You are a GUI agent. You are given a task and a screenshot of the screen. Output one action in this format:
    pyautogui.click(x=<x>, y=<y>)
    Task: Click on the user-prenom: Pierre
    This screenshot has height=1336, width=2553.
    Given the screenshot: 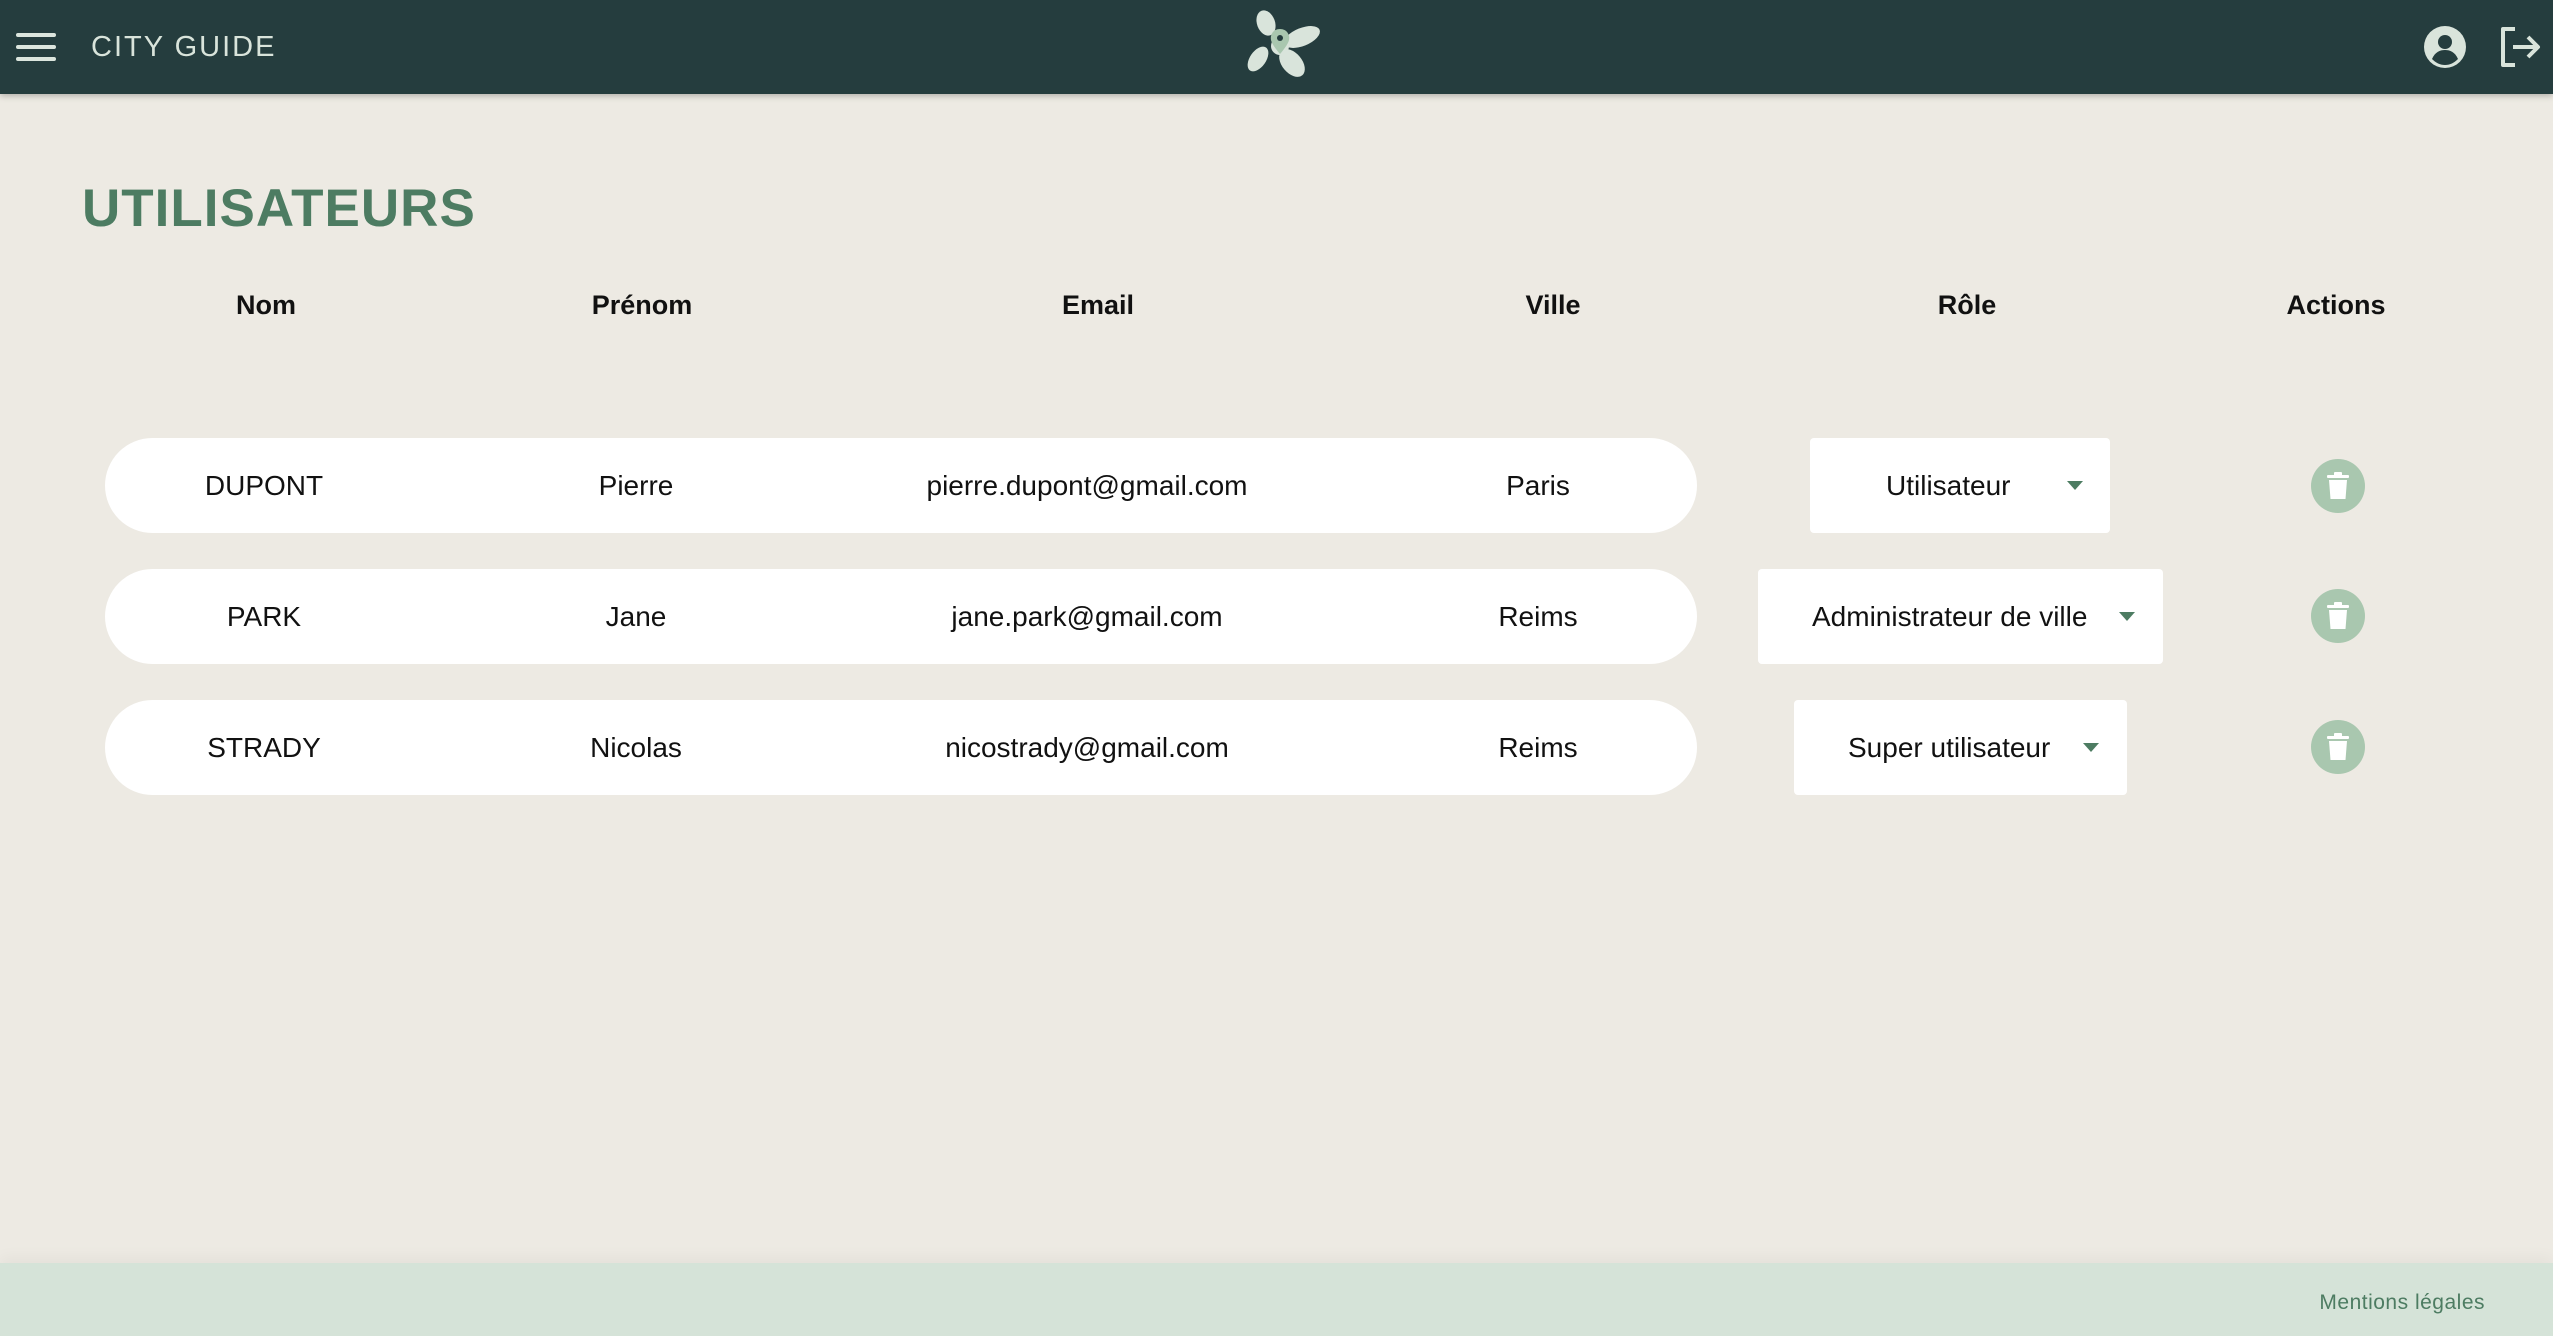 What is the action you would take?
    pyautogui.click(x=636, y=485)
    